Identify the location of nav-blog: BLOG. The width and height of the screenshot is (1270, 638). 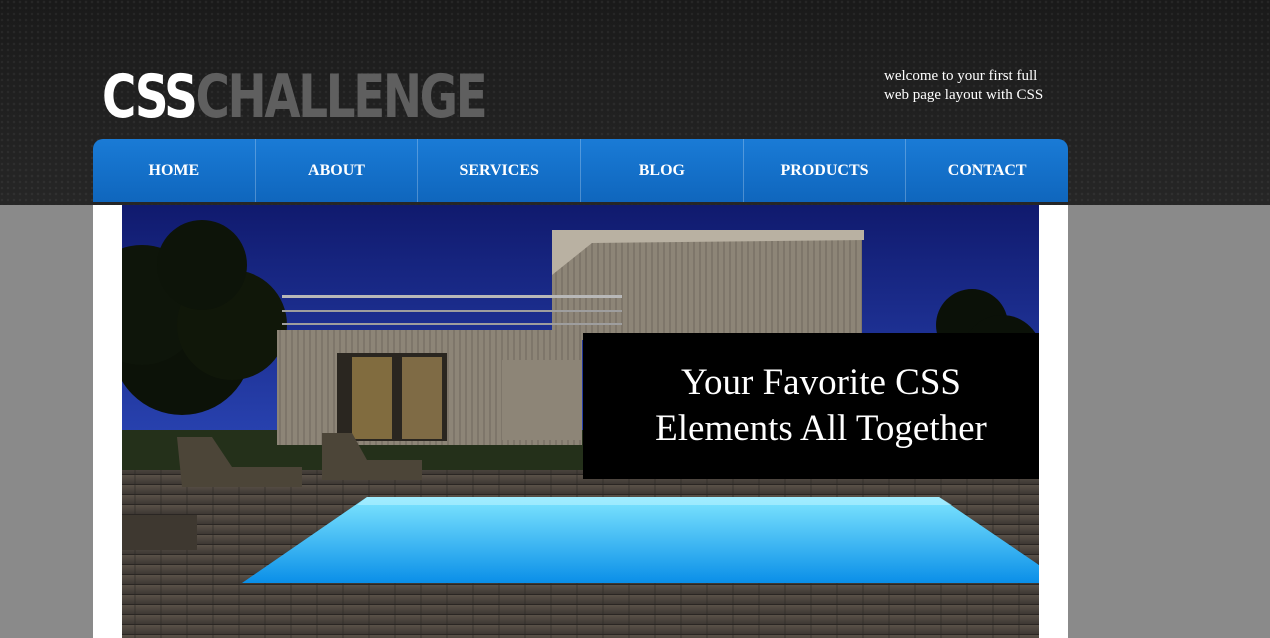
(661, 170).